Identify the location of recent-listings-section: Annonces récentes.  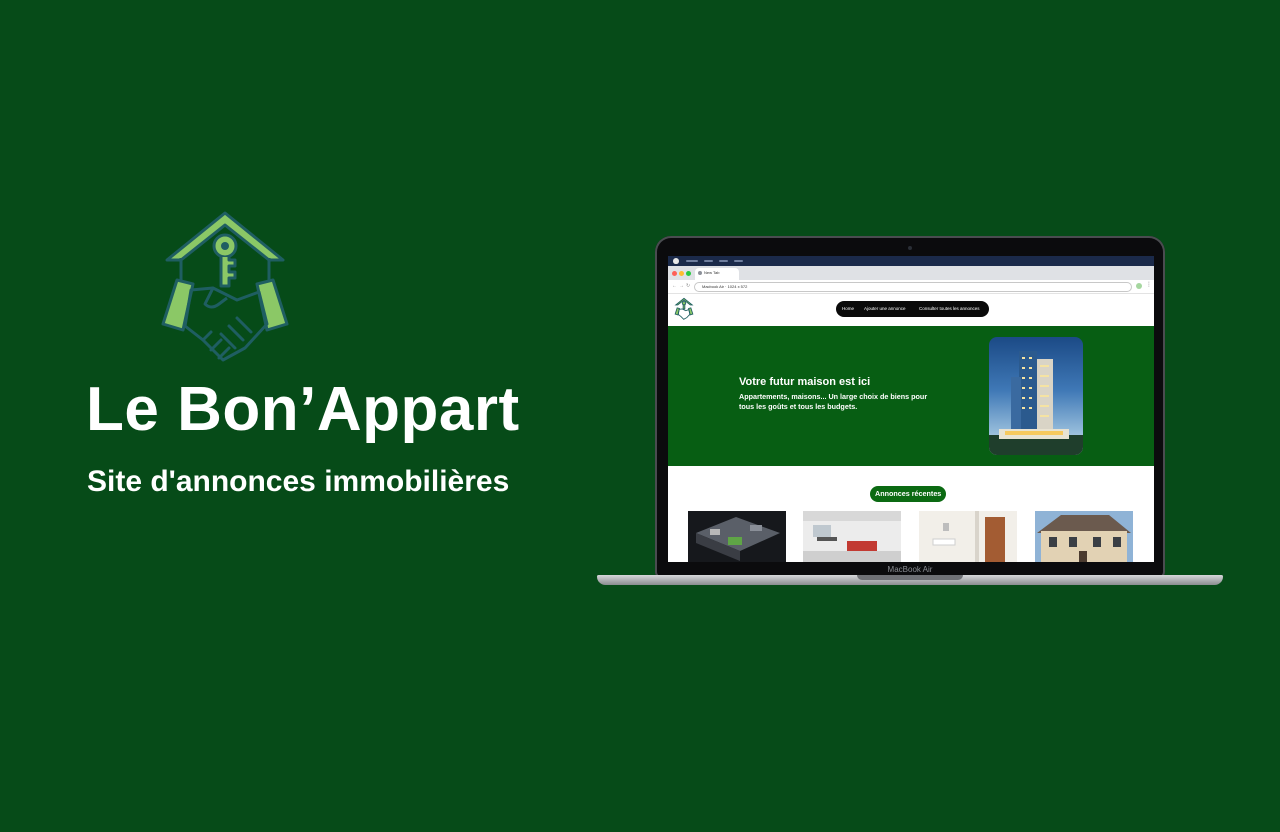
(911, 514).